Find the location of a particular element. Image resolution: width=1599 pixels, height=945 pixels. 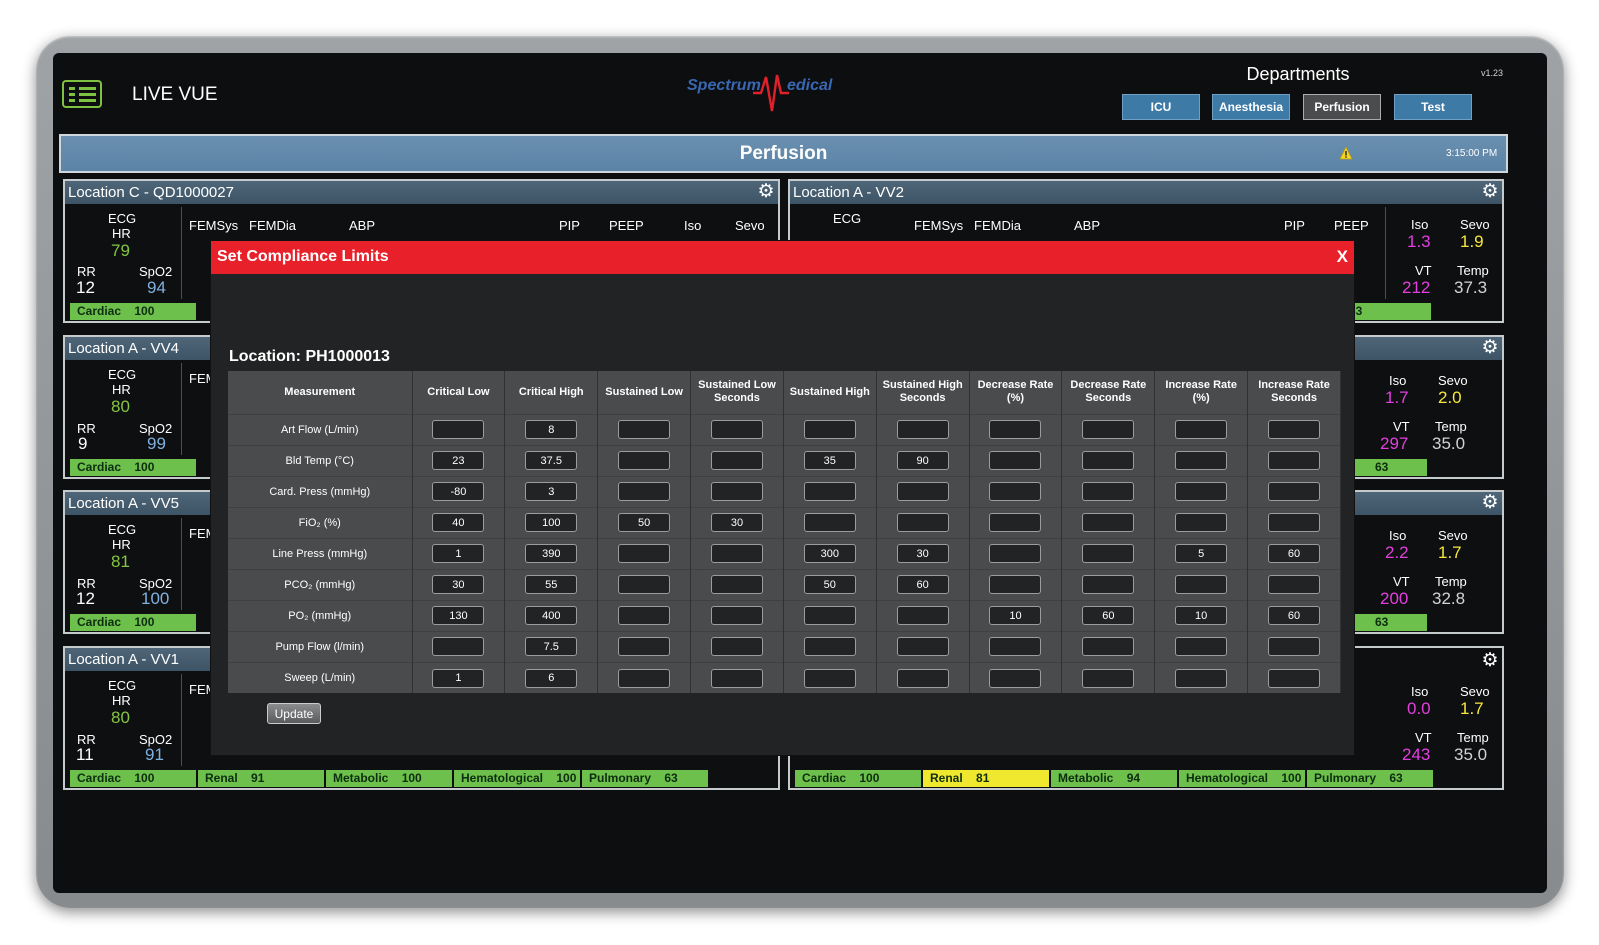

dept-perfusion-button: Perfusion is located at coordinates (1342, 107).